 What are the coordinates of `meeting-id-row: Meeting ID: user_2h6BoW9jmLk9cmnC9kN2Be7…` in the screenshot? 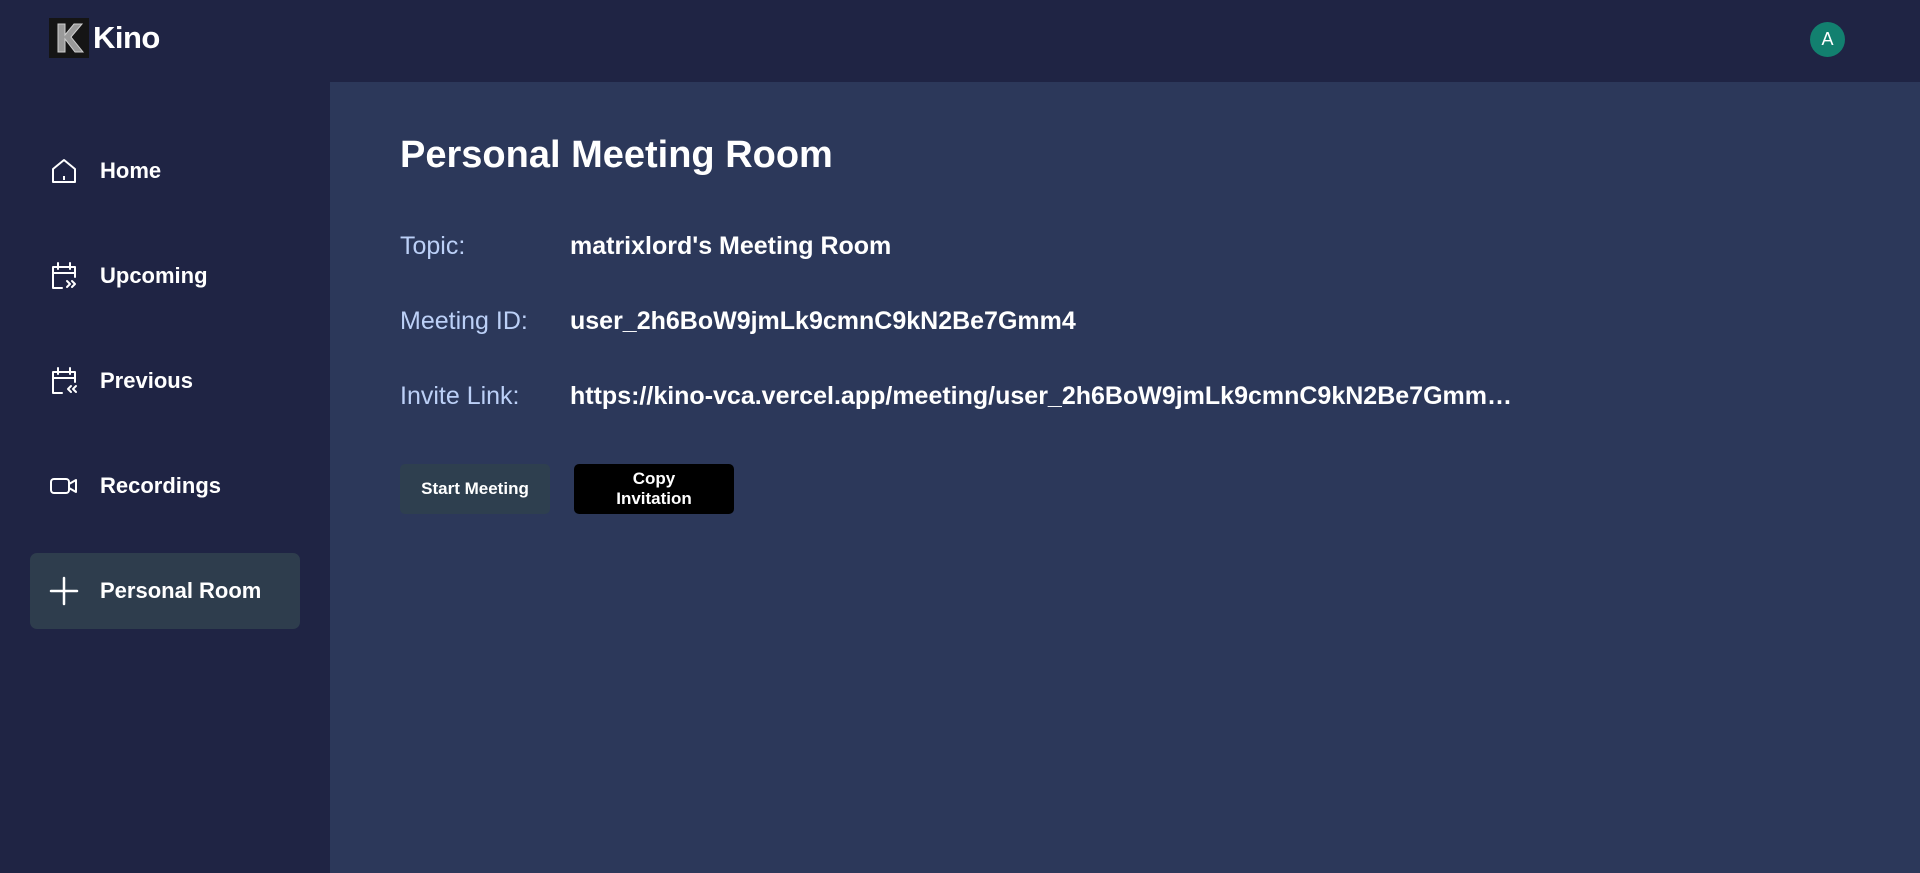 It's located at (738, 321).